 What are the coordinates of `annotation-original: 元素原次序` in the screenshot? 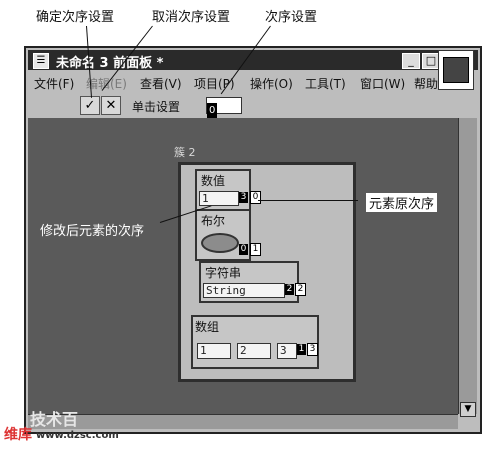 It's located at (402, 202).